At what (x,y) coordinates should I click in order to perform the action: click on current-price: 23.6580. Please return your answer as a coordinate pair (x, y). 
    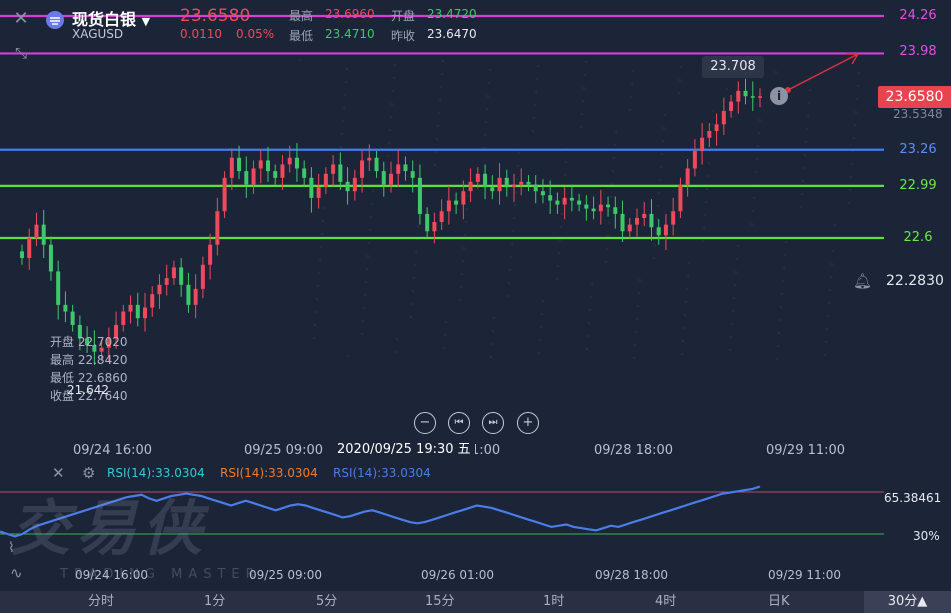
    Looking at the image, I should click on (215, 16).